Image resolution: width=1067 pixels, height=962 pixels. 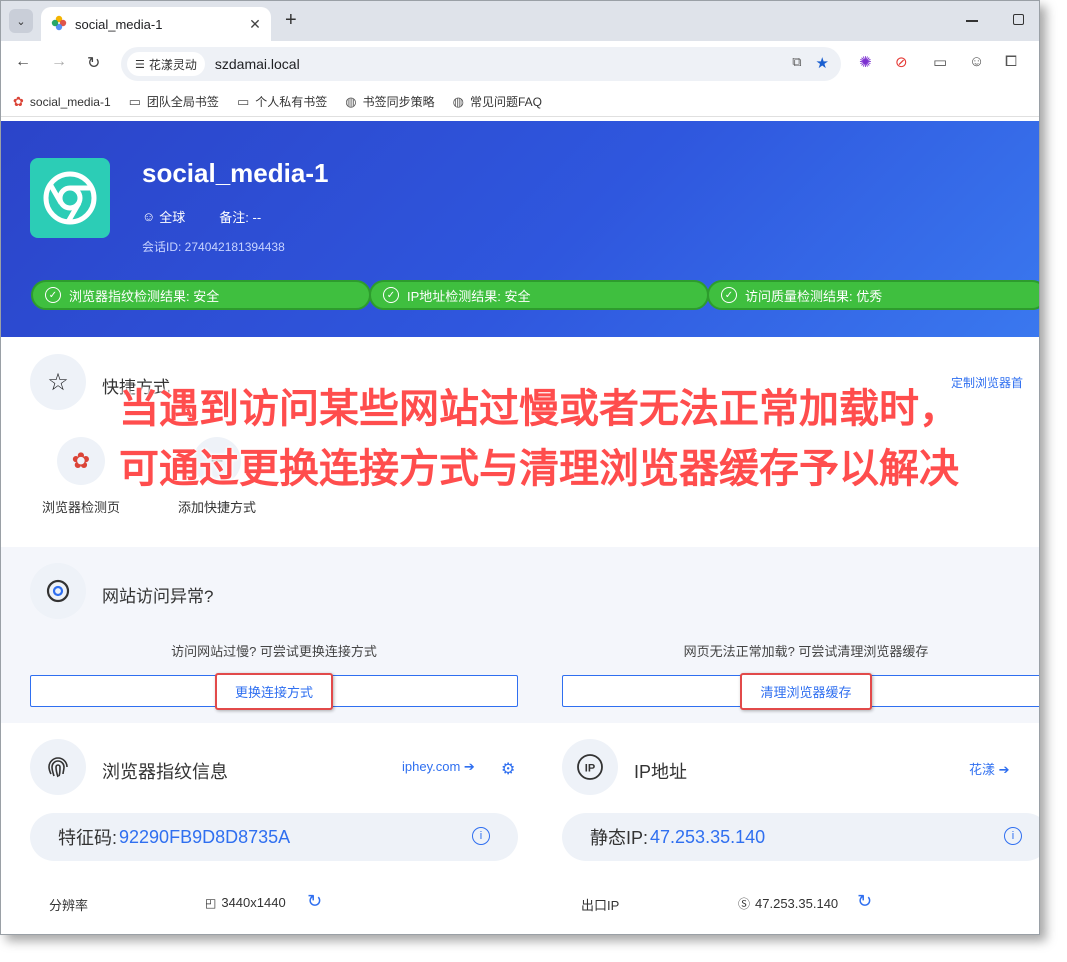 I want to click on resolution-value: ◰ 3440x1440, so click(x=245, y=902).